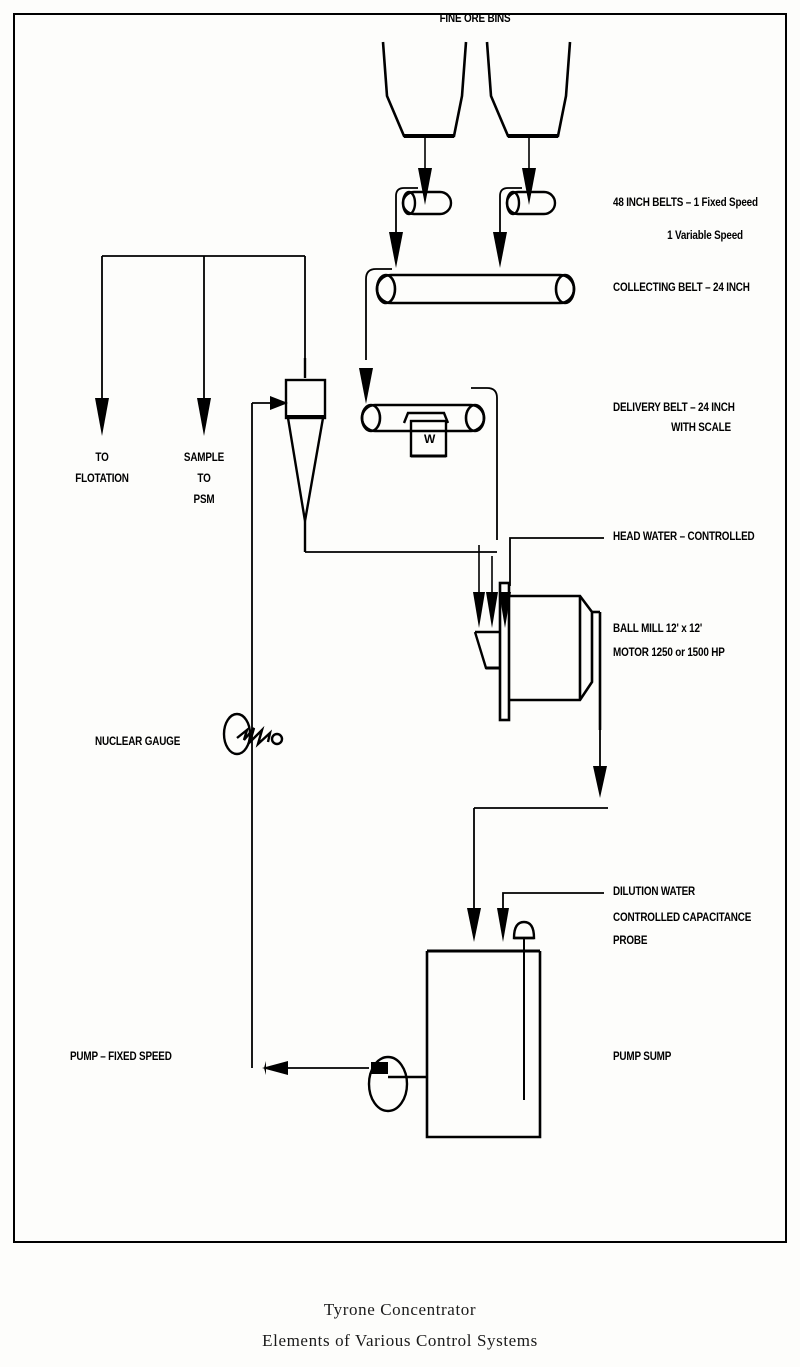 This screenshot has width=800, height=1367. I want to click on bin-discharge-lines, so click(477, 153).